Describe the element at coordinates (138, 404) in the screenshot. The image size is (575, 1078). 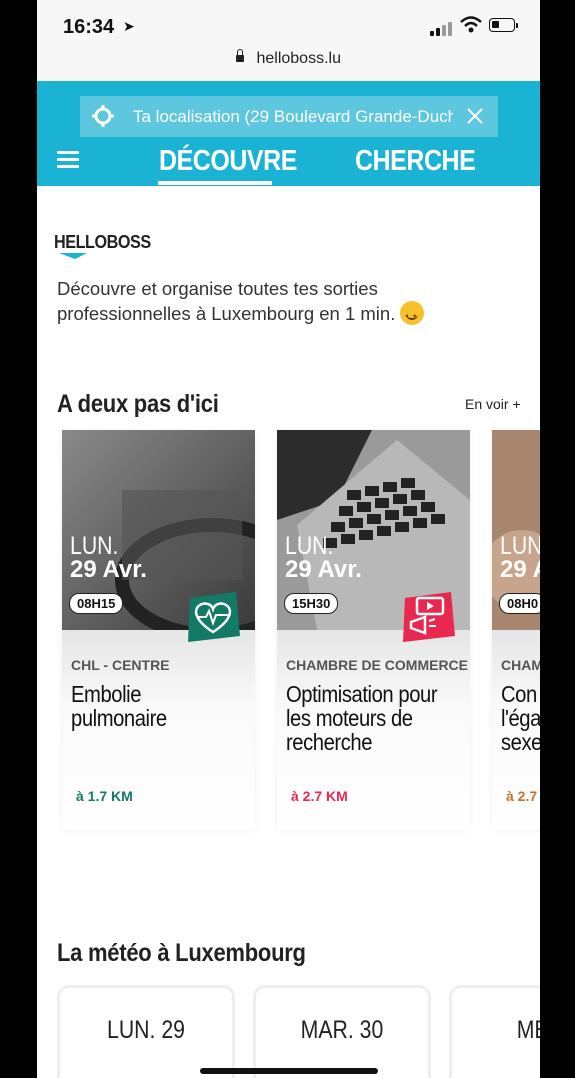
I see `nearby-title: A deux pas d'ici` at that location.